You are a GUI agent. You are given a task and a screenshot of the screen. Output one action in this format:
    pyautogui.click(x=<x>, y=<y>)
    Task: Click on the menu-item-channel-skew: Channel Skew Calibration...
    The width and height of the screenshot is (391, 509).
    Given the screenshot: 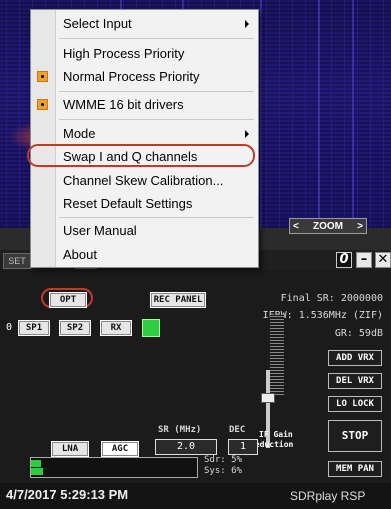 What is the action you would take?
    pyautogui.click(x=144, y=181)
    